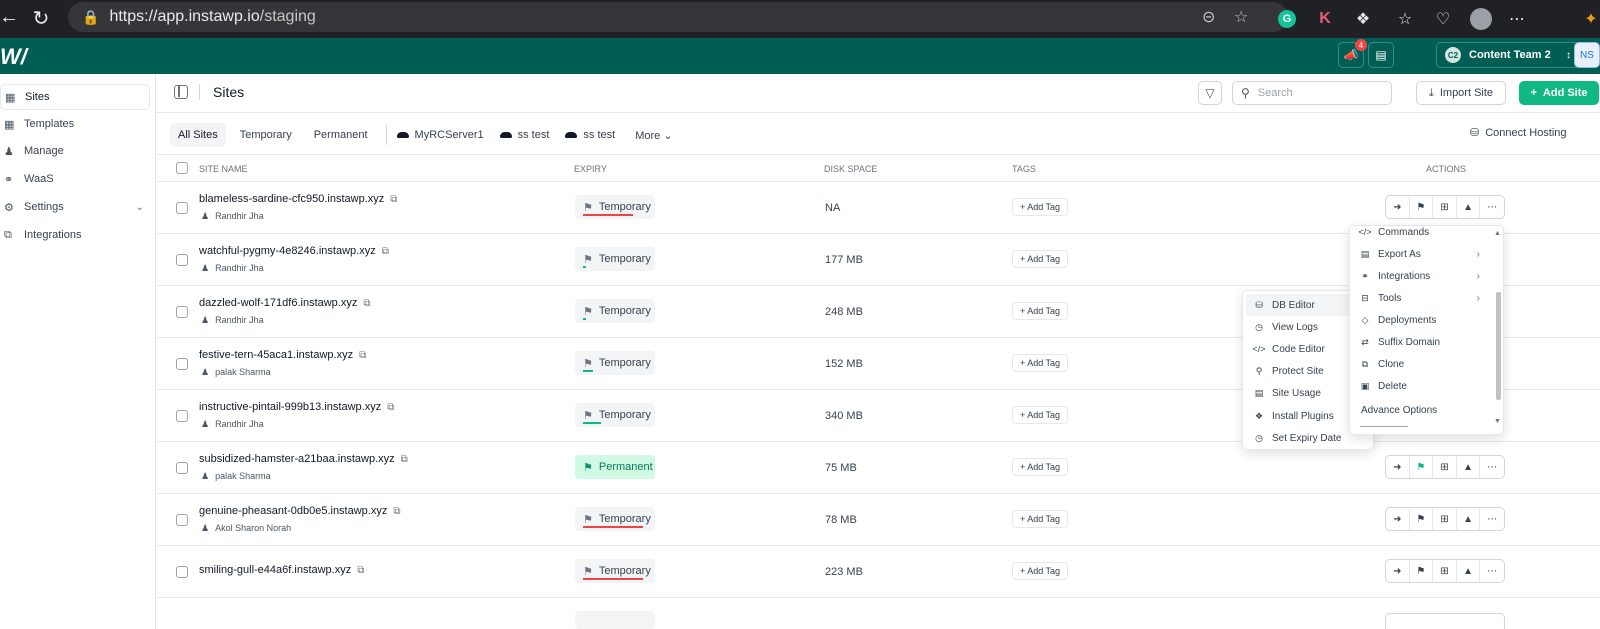 This screenshot has width=1600, height=629. I want to click on tab-permanent: Permanent, so click(341, 135).